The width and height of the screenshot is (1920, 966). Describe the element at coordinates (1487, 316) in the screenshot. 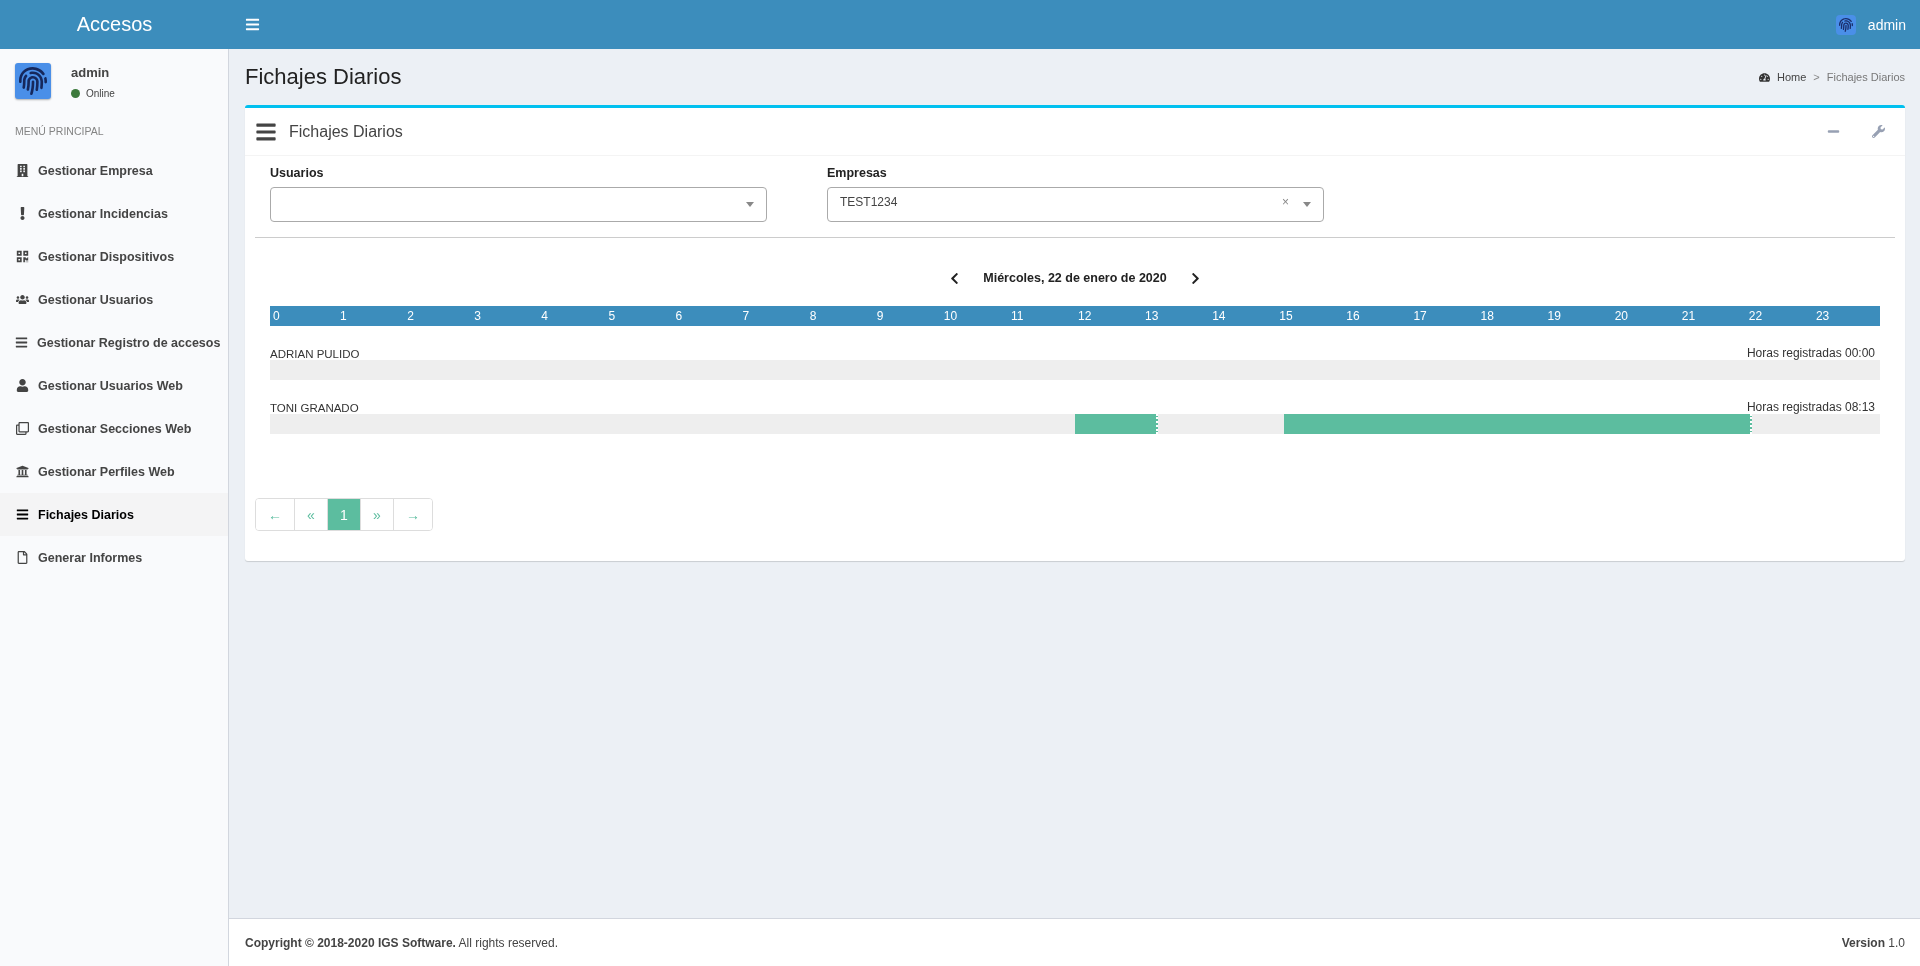

I see `hour-label: 18` at that location.